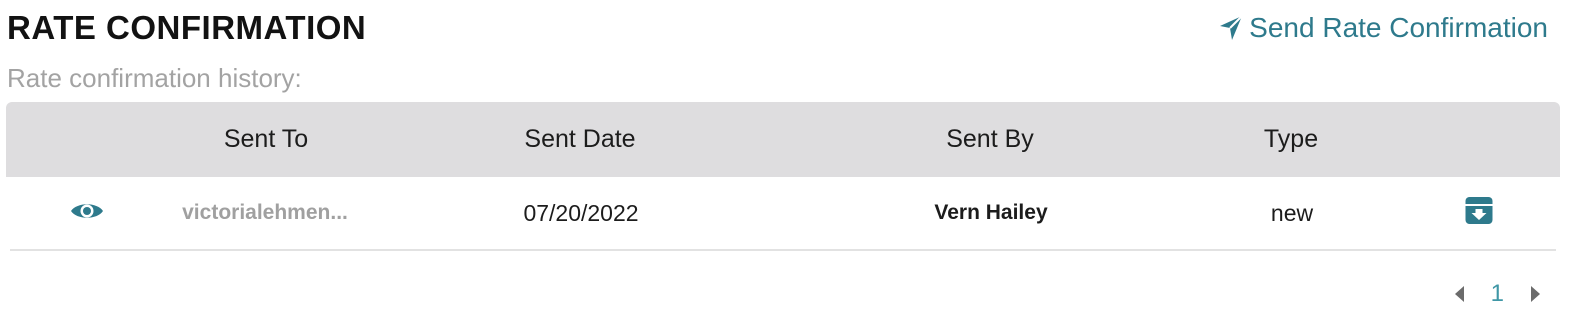 This screenshot has width=1578, height=322. Describe the element at coordinates (1292, 213) in the screenshot. I see `type-cell: new` at that location.